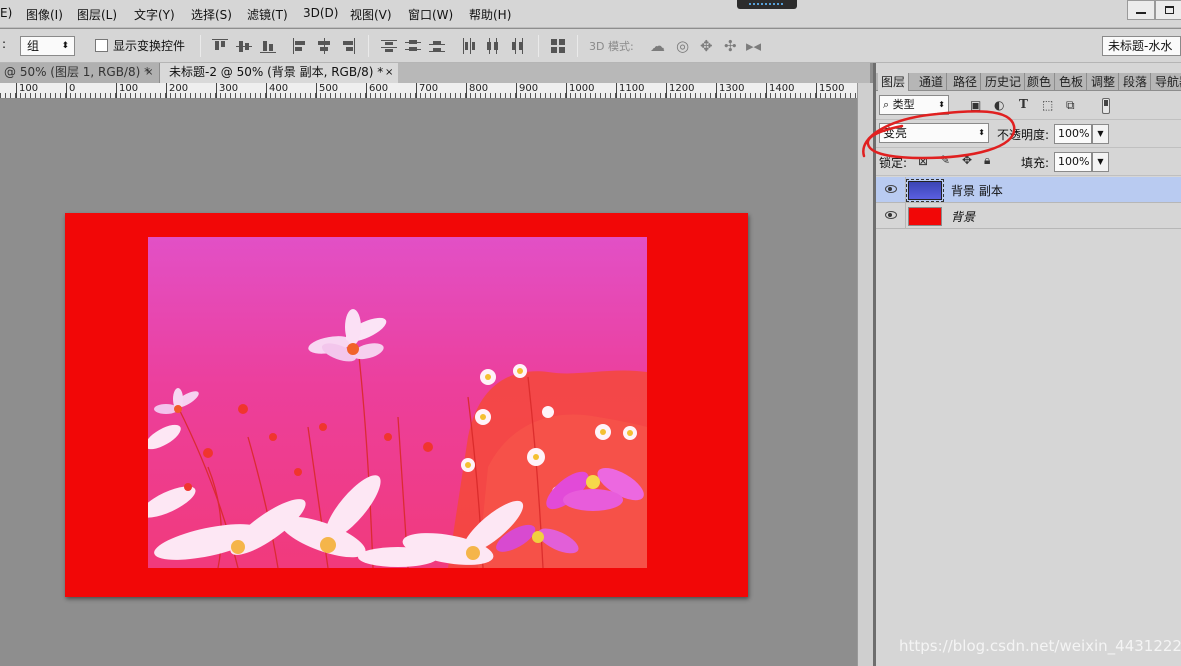 Image resolution: width=1181 pixels, height=666 pixels. I want to click on layer-name: 背景 副本, so click(977, 190).